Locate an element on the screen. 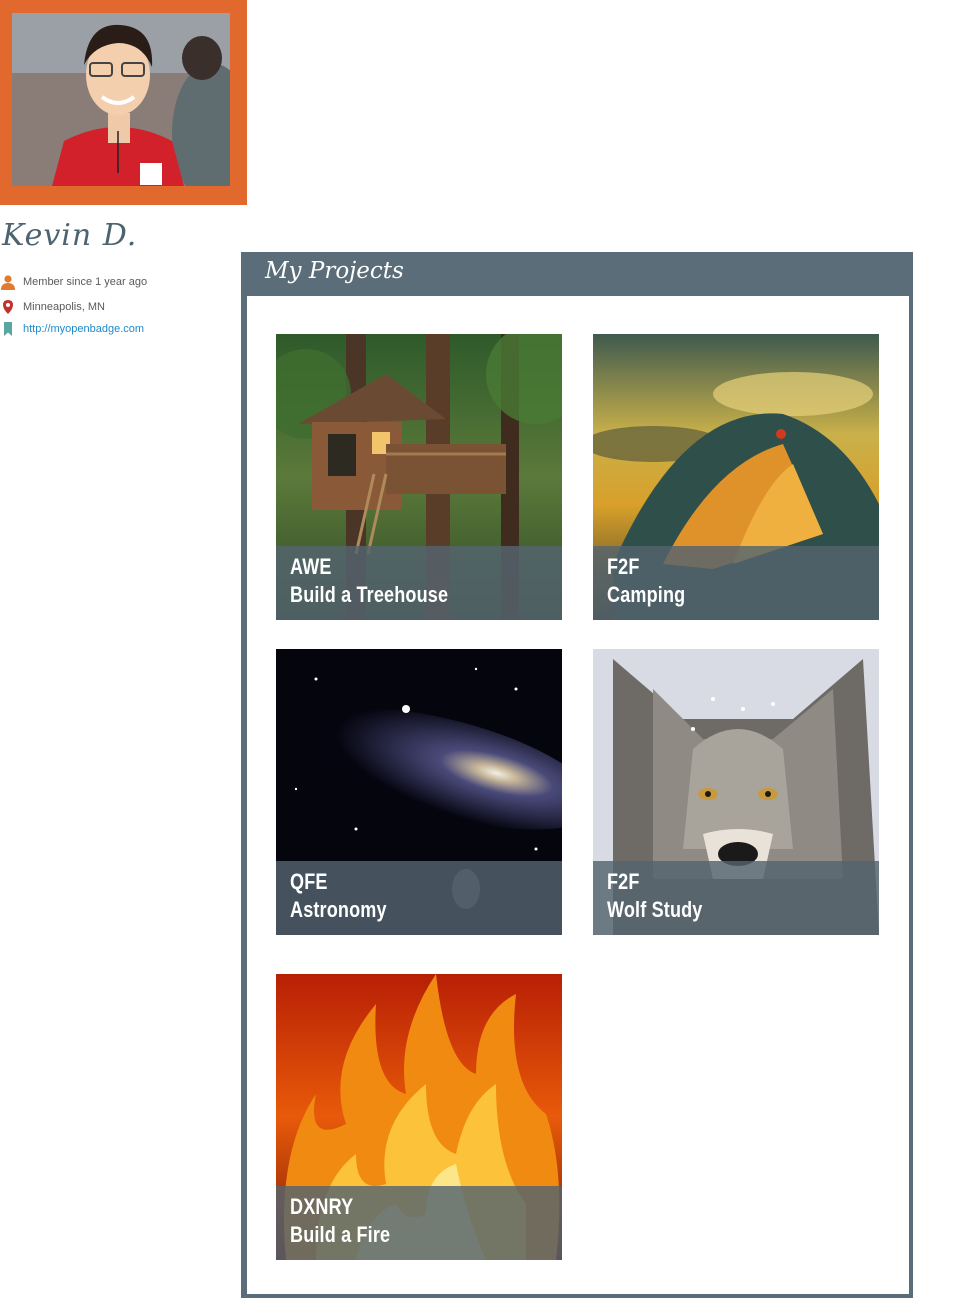  project-card-treehouse: AWE Build a Treehouse is located at coordinates (419, 477).